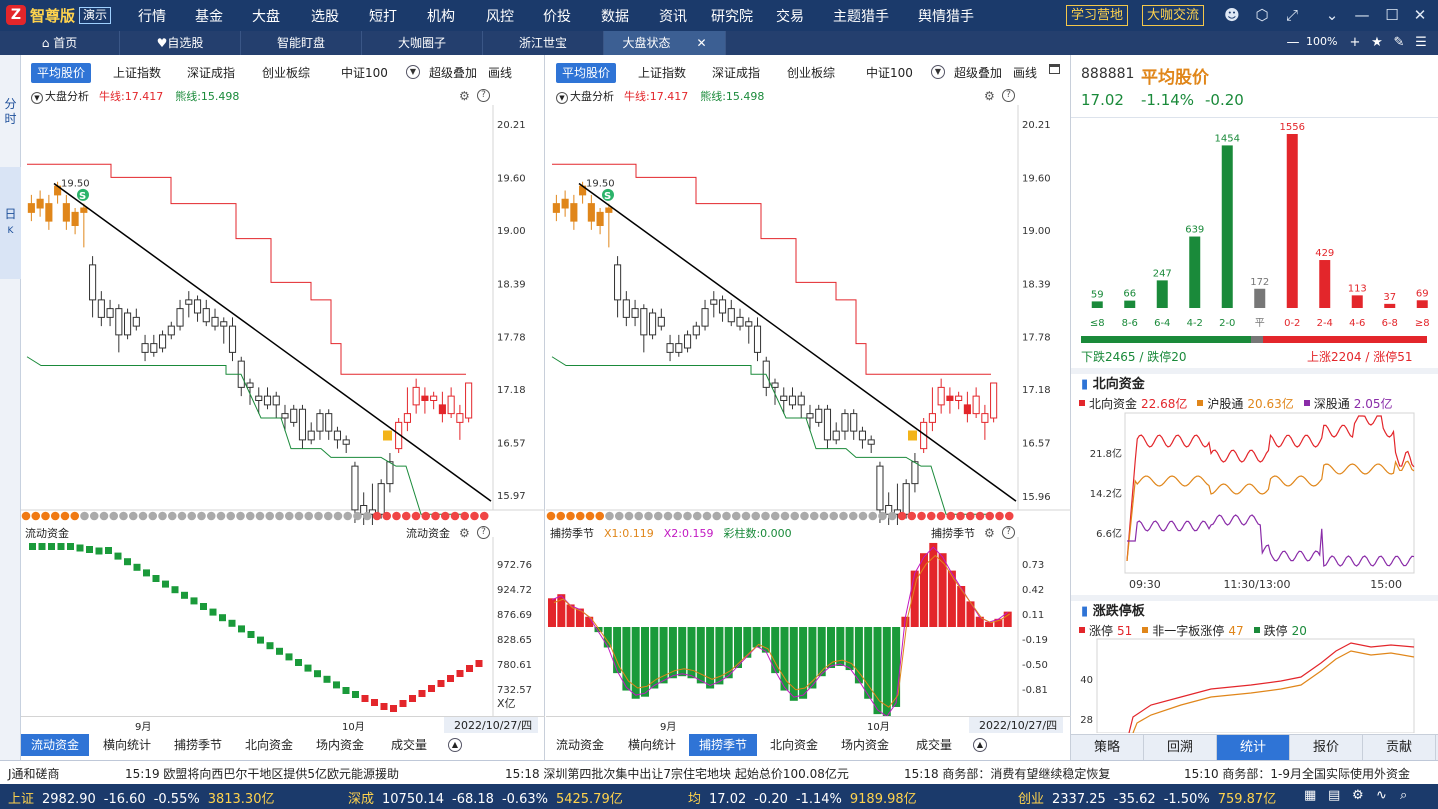  What do you see at coordinates (1292, 15) in the screenshot?
I see `shrink-icon: ⤢` at bounding box center [1292, 15].